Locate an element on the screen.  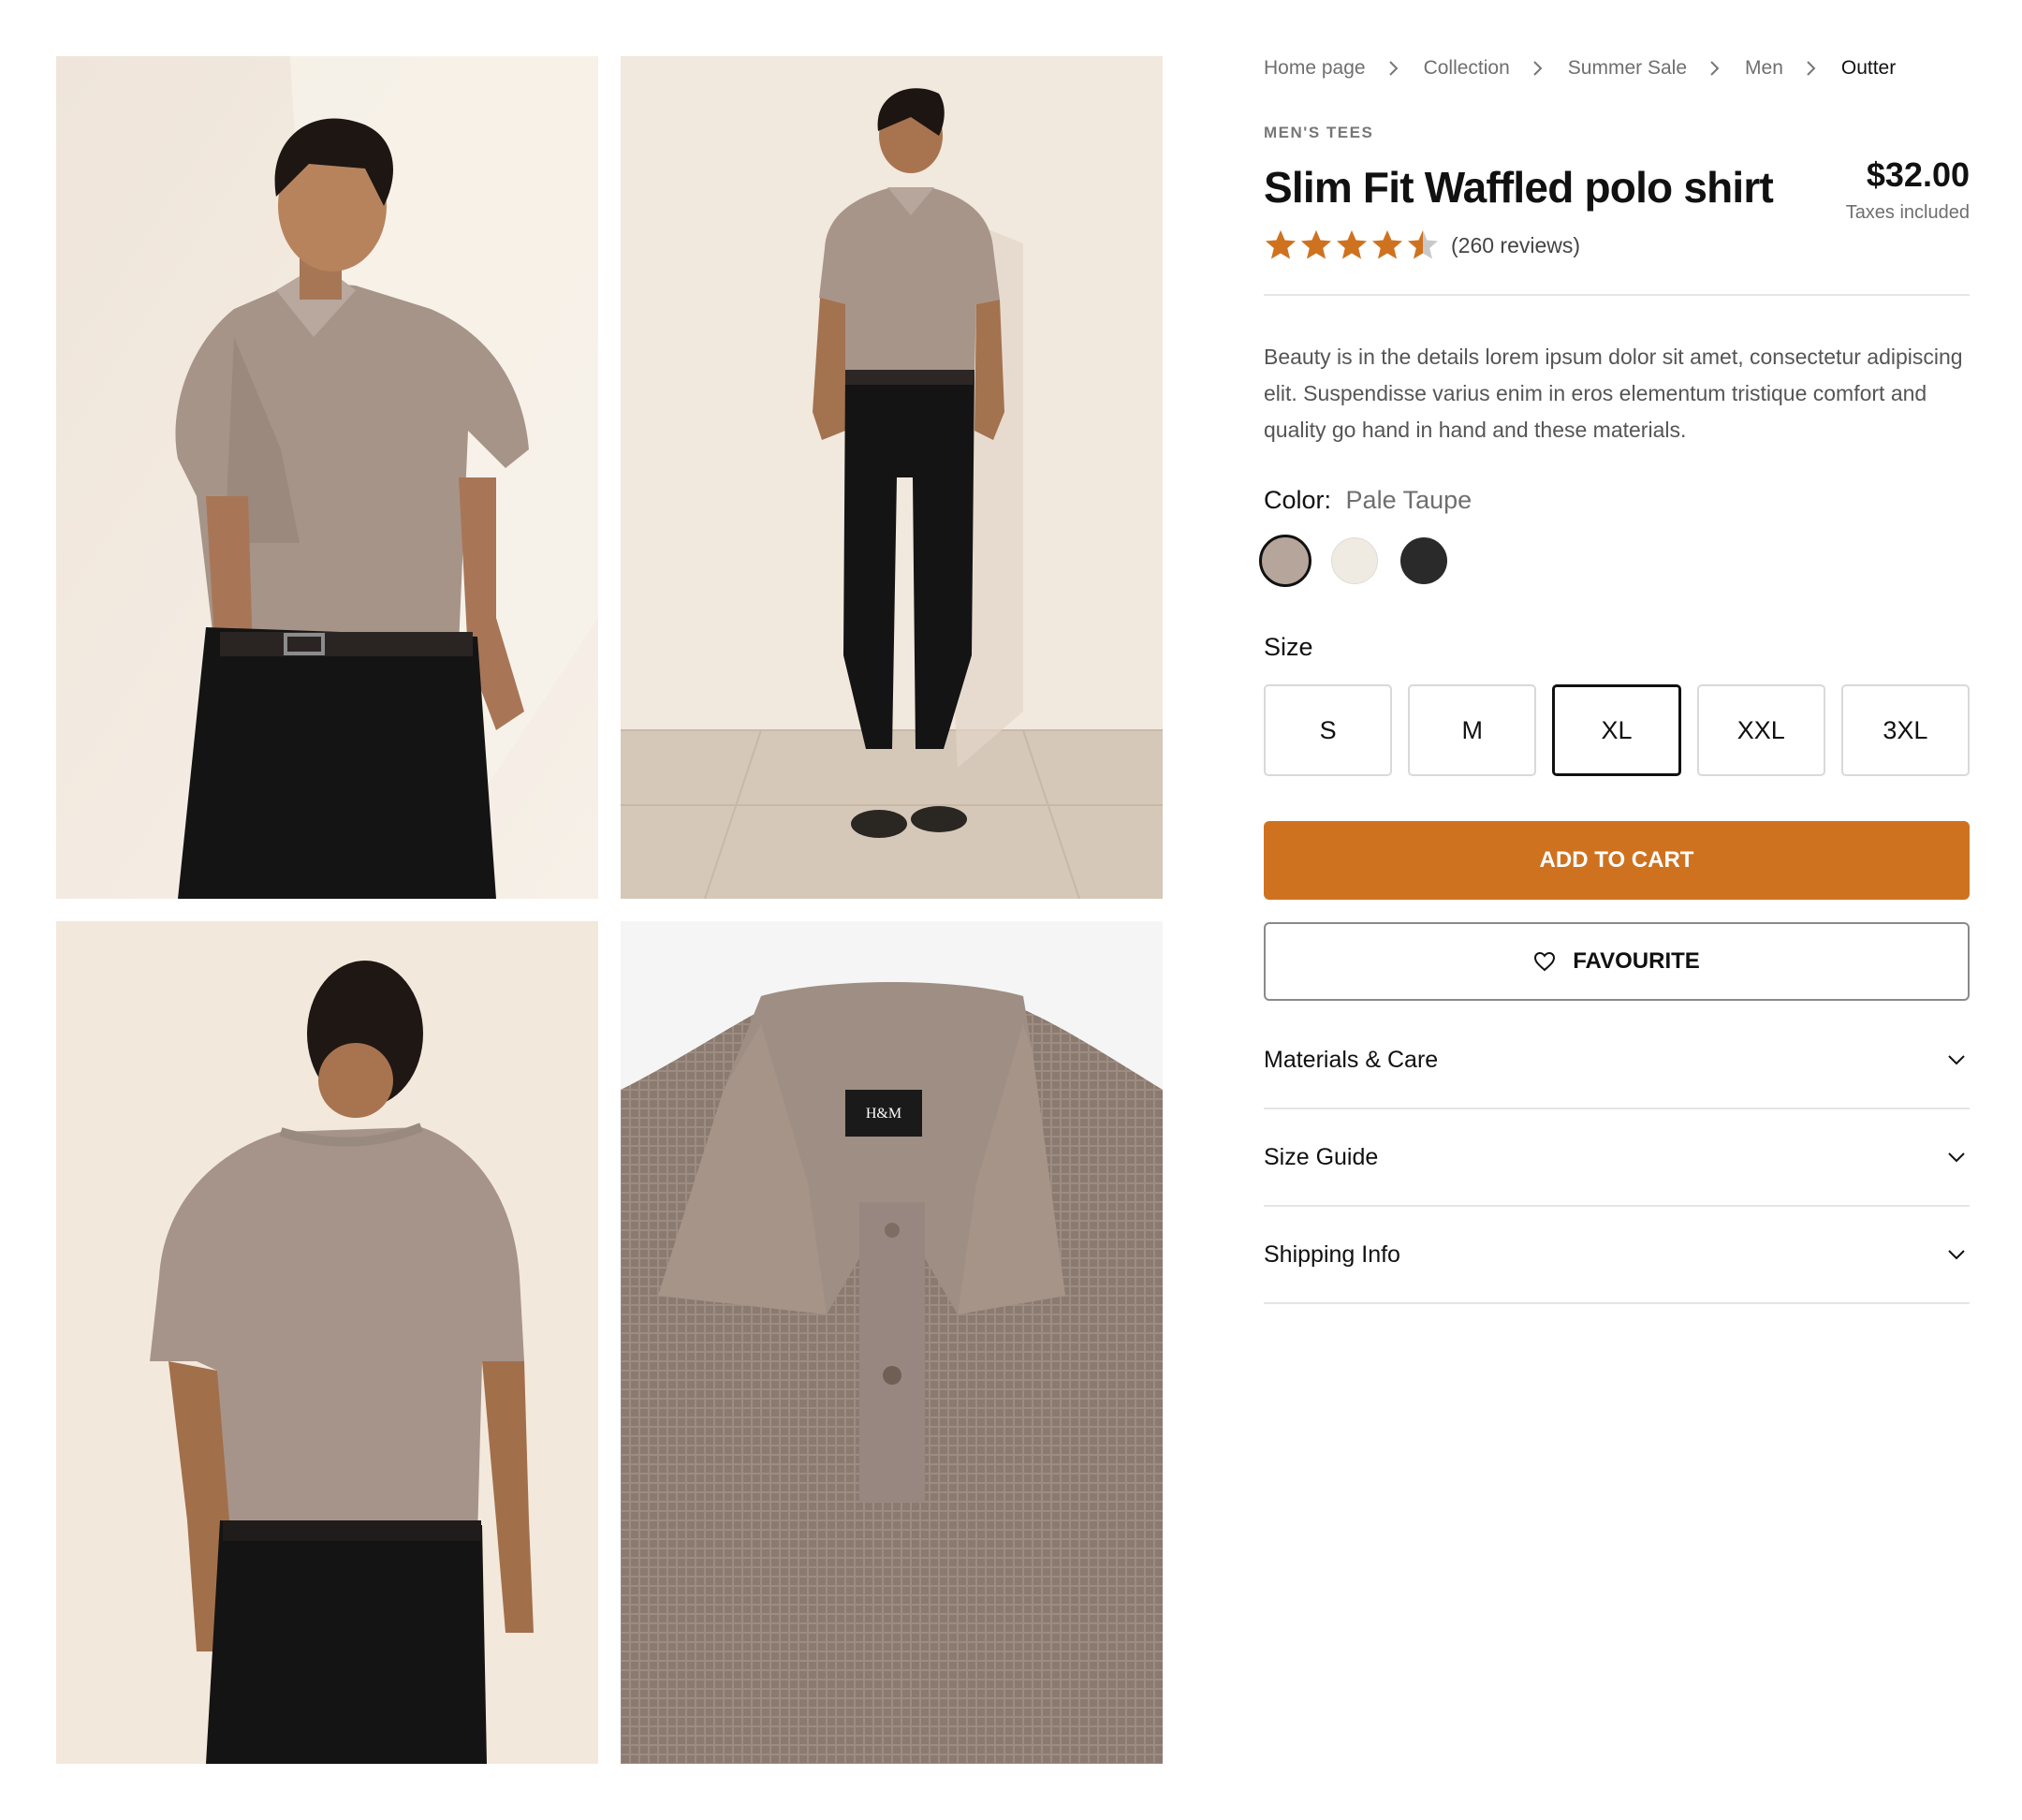
product-category: MEN'S TEES is located at coordinates (1319, 132).